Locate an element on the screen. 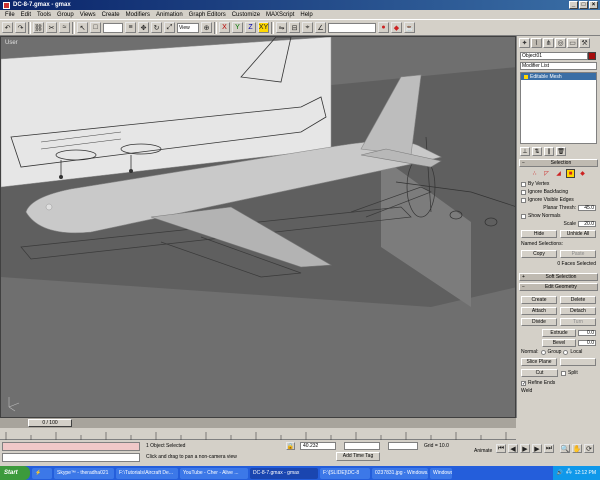 This screenshot has height=480, width=600. axis-y-icon: Y is located at coordinates (237, 27).